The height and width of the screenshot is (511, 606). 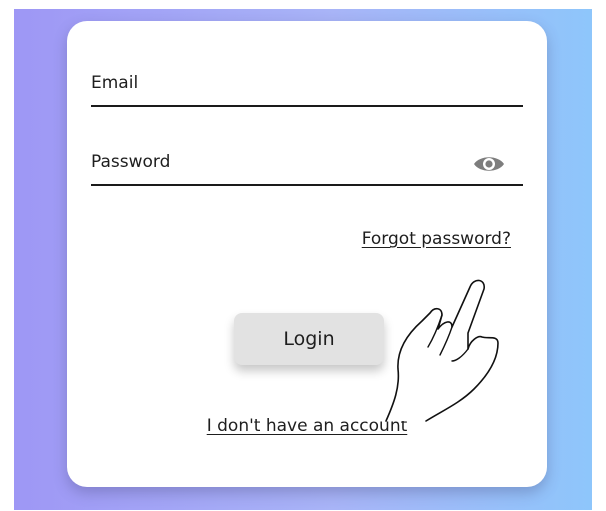 What do you see at coordinates (115, 83) in the screenshot?
I see `email-label: Email` at bounding box center [115, 83].